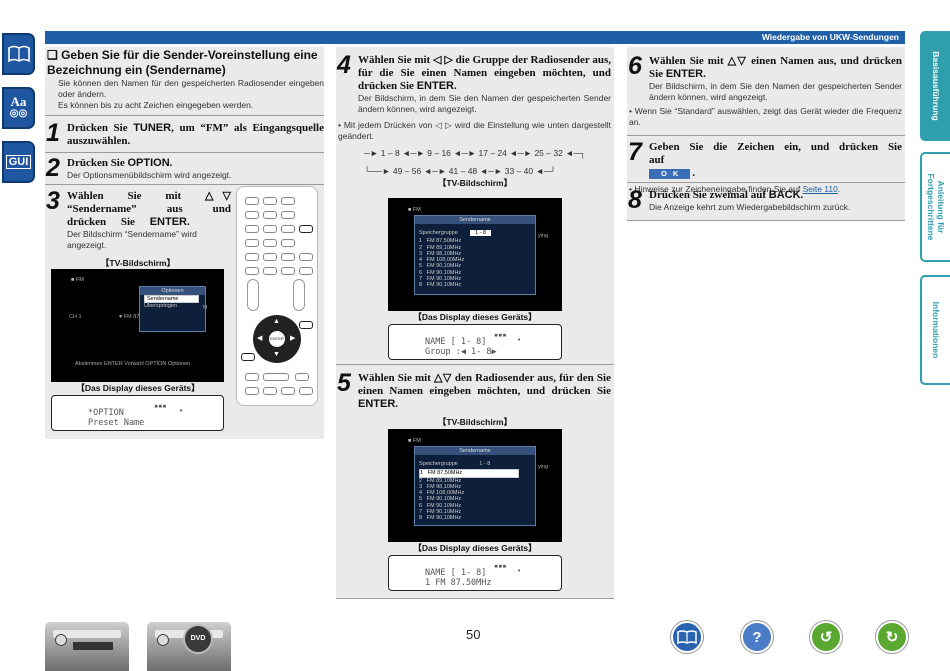  I want to click on remote-control-illustration: ENTER ▲ ▼ ◀ ▶, so click(277, 296).